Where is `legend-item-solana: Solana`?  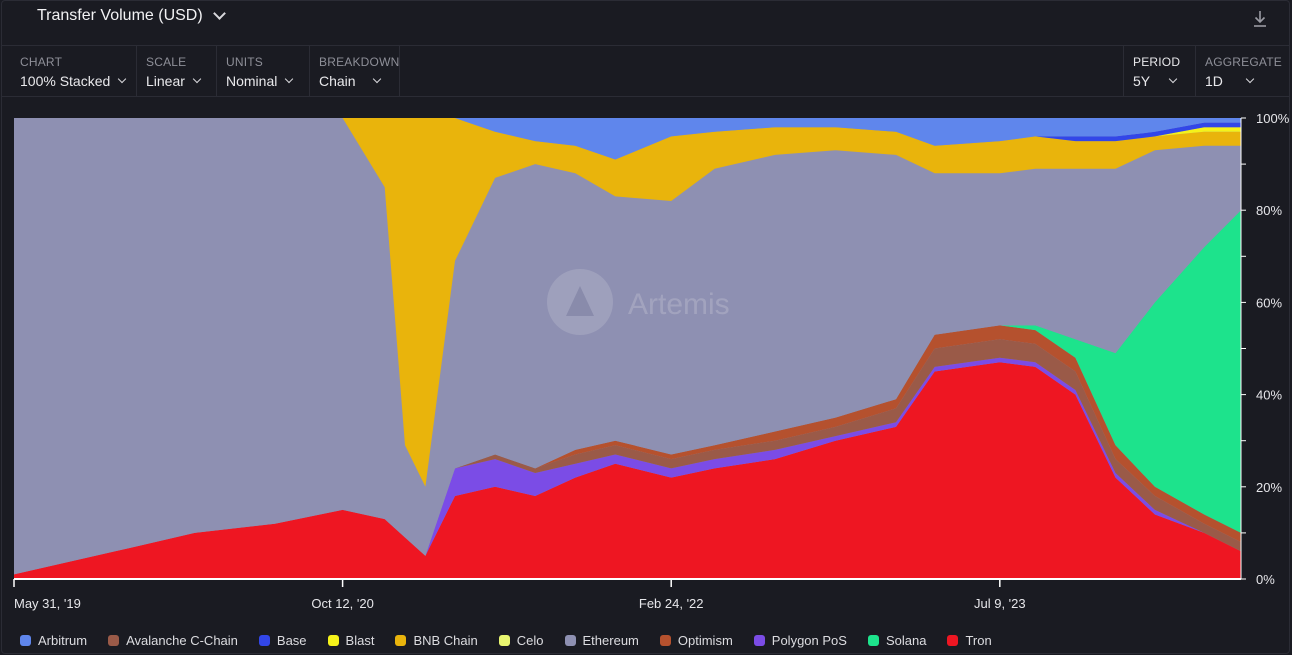
legend-item-solana: Solana is located at coordinates (897, 640).